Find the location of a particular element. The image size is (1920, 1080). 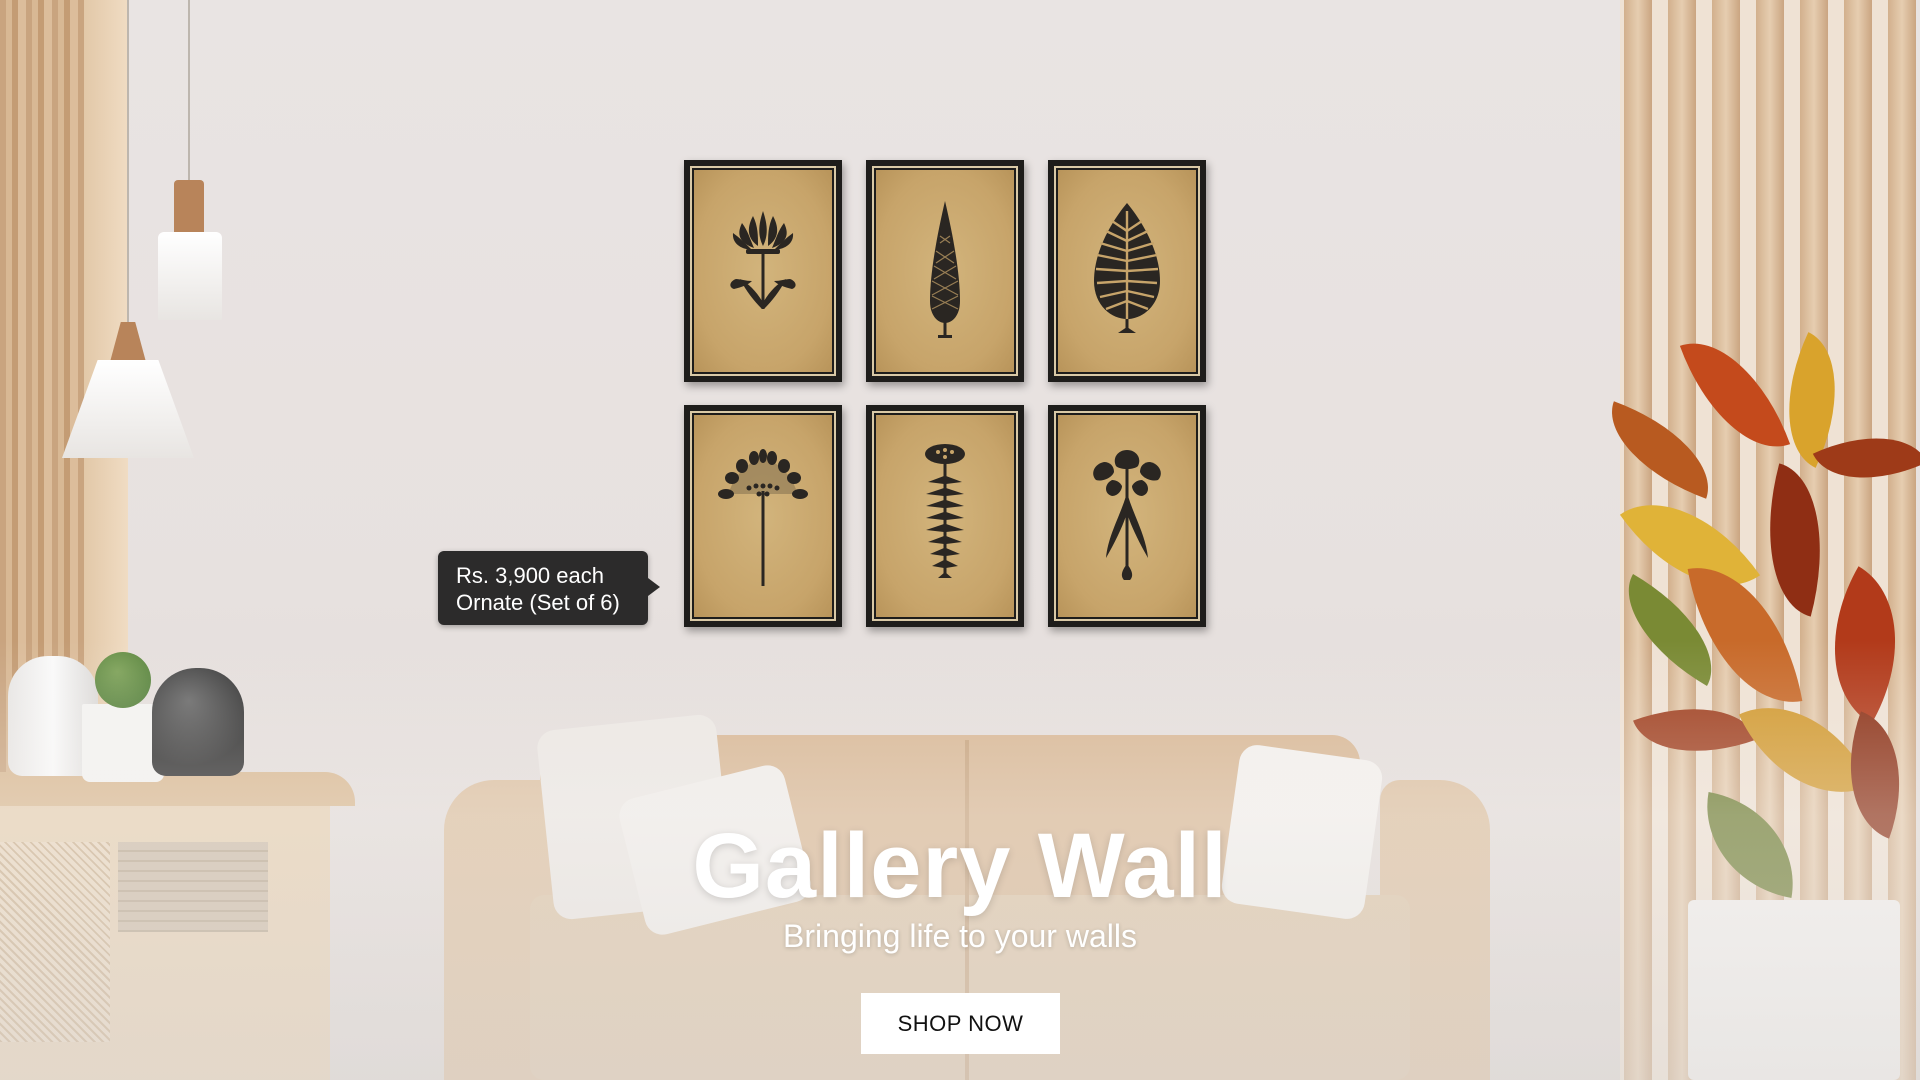

hero-subtitle: Bringing life to your walls is located at coordinates (960, 936).